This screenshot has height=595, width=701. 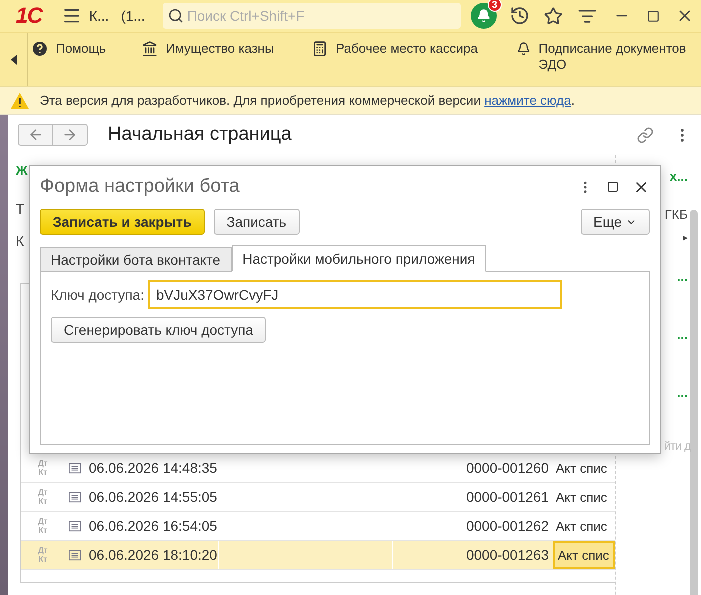 What do you see at coordinates (97, 294) in the screenshot?
I see `field-label: Ключ доступа:` at bounding box center [97, 294].